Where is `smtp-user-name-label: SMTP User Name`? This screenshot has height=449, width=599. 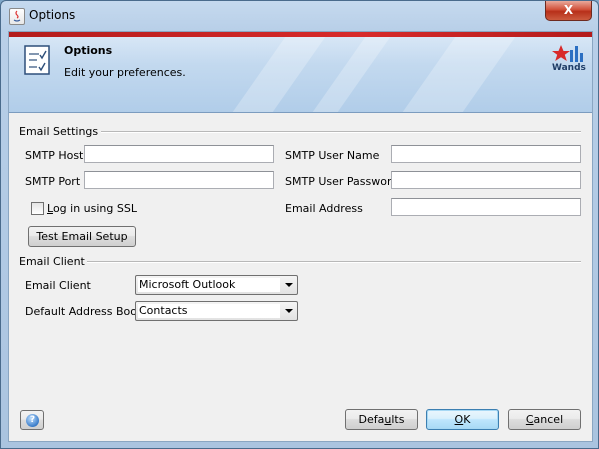 smtp-user-name-label: SMTP User Name is located at coordinates (332, 155).